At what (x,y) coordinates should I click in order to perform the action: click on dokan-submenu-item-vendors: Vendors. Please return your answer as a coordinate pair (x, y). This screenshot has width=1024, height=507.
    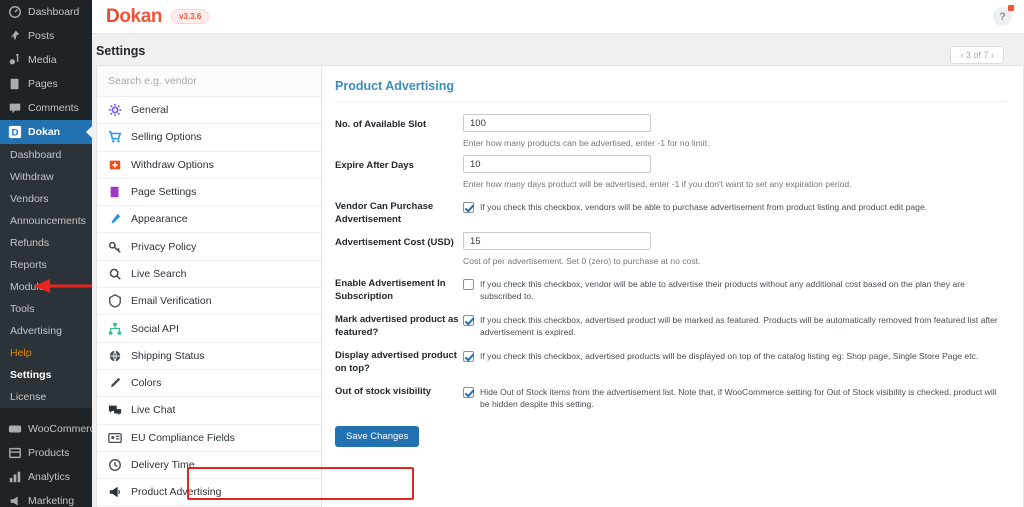
    Looking at the image, I should click on (46, 199).